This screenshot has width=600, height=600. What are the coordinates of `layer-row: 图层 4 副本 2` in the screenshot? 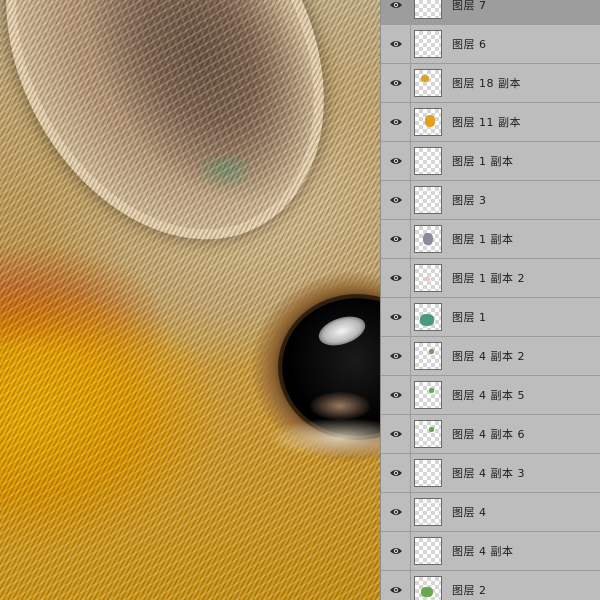 It's located at (490, 356).